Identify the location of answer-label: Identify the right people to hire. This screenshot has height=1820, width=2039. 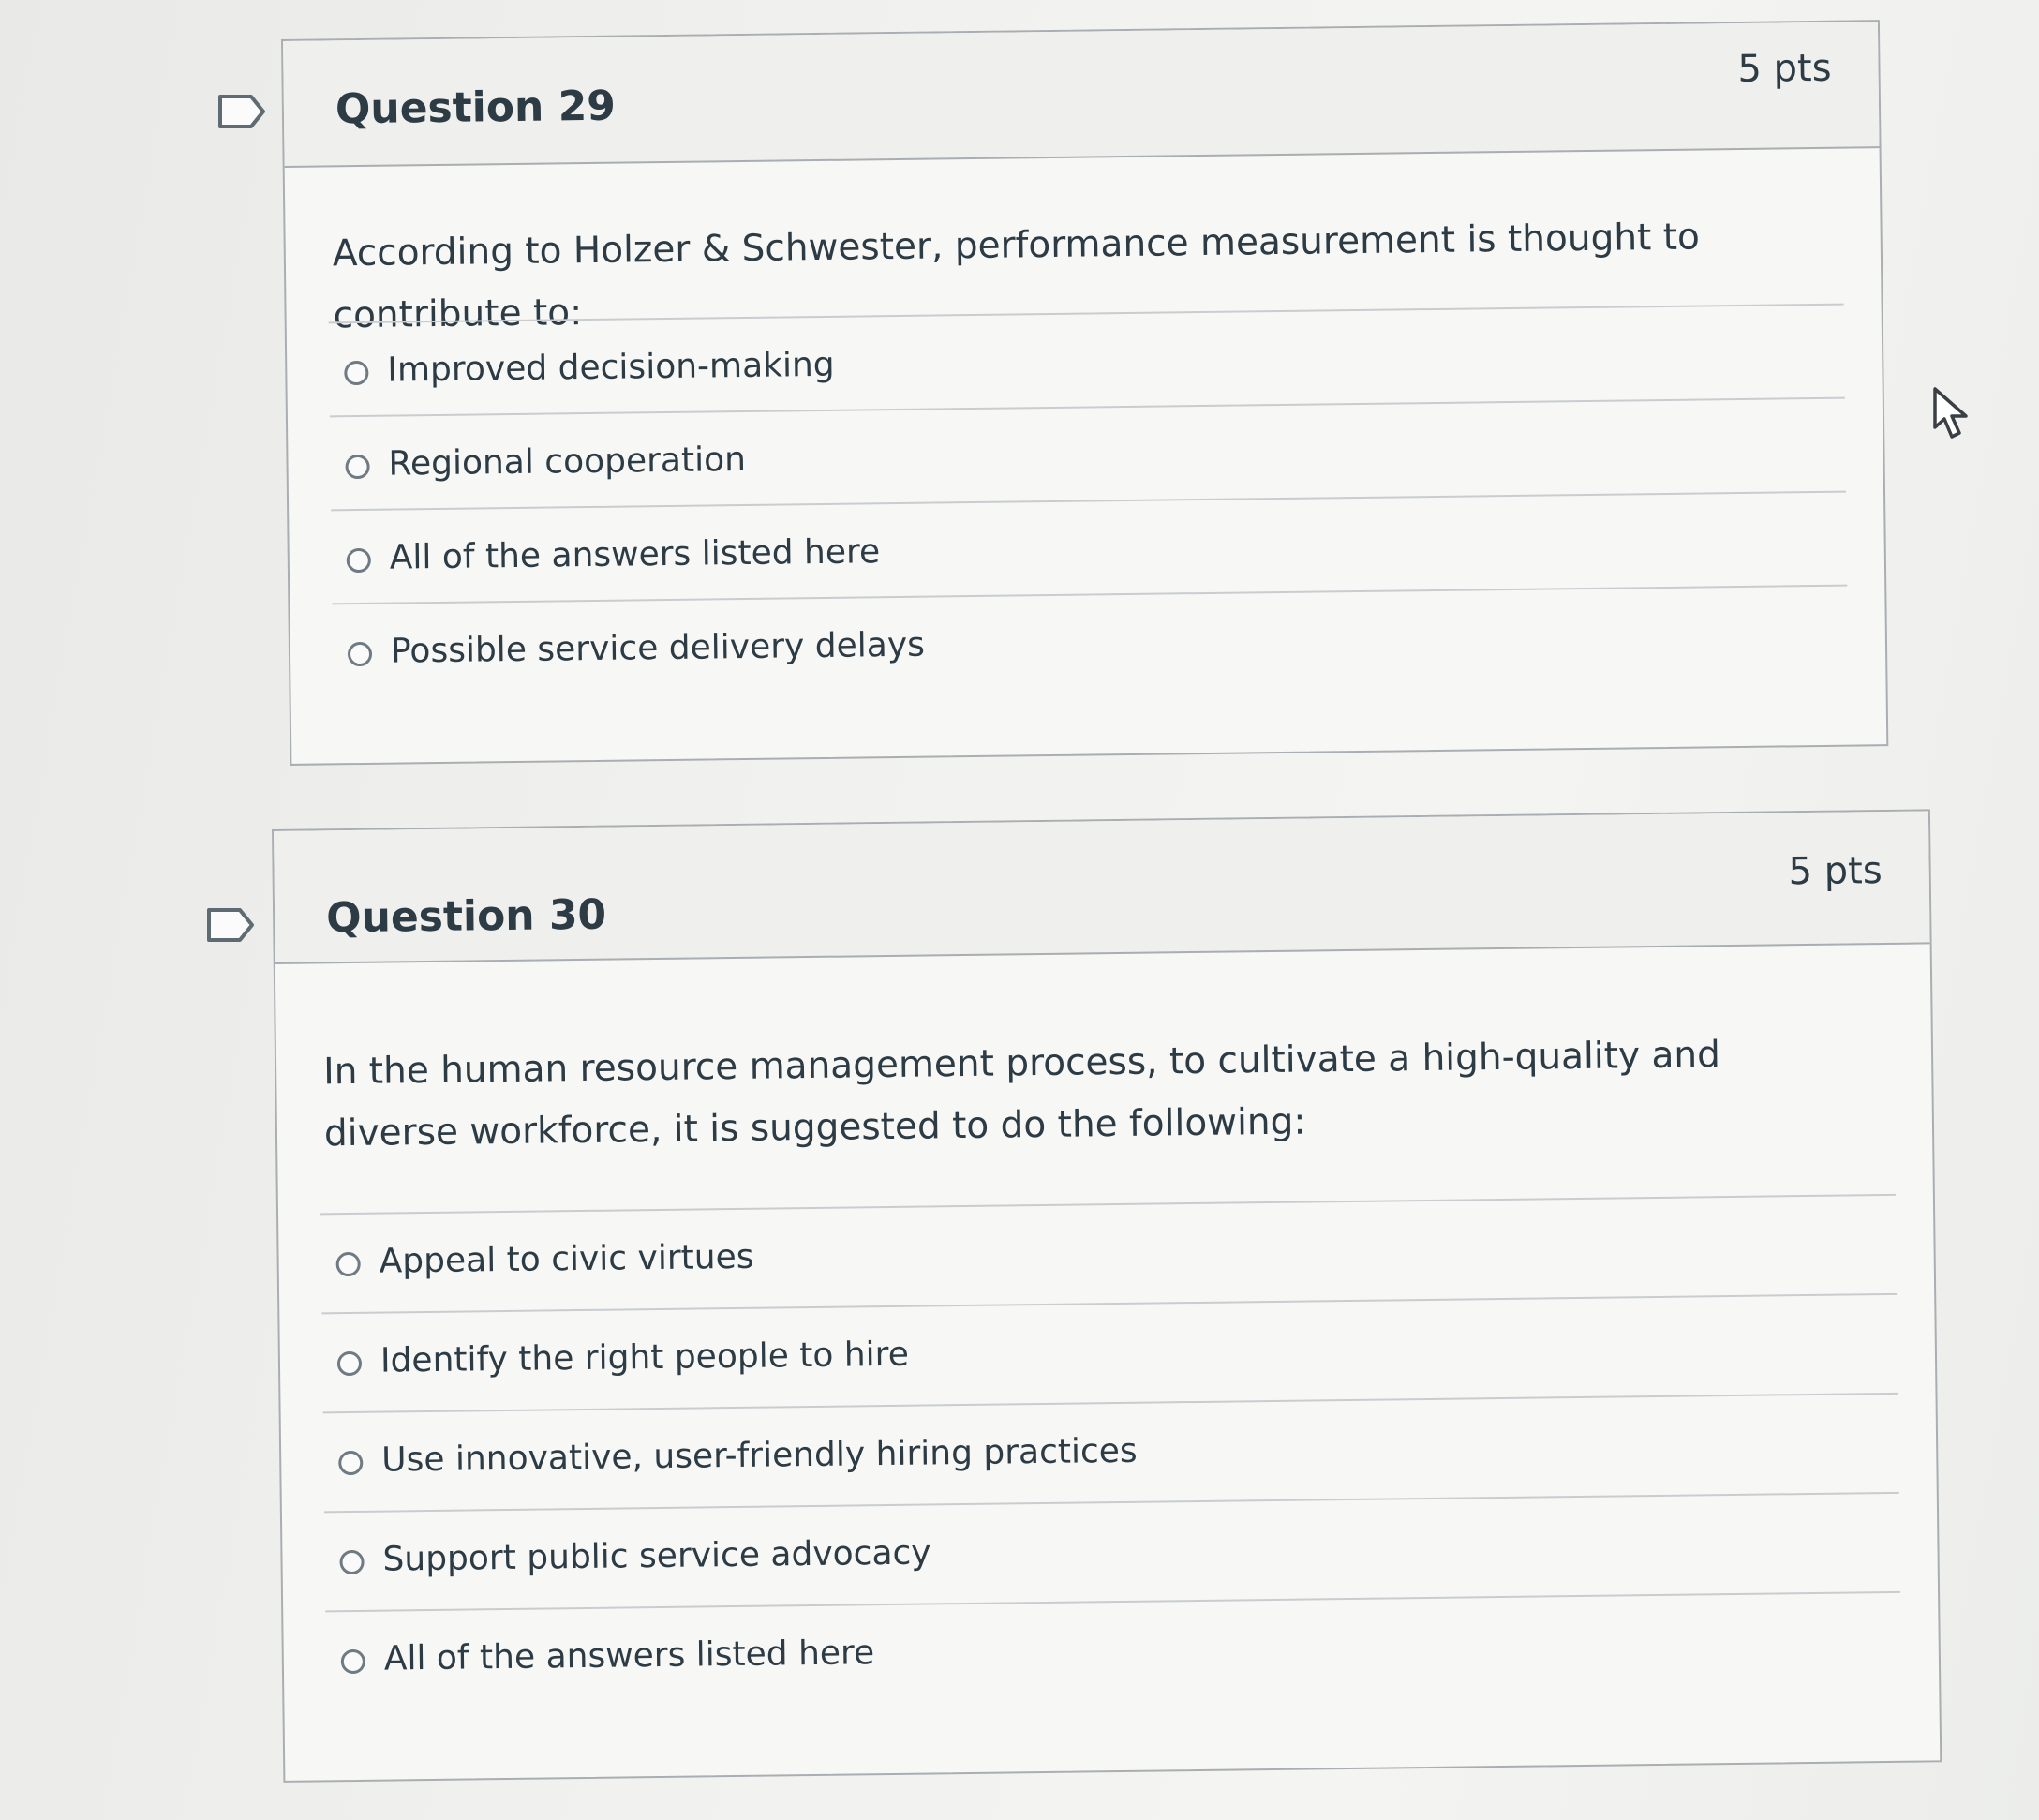
(644, 1357).